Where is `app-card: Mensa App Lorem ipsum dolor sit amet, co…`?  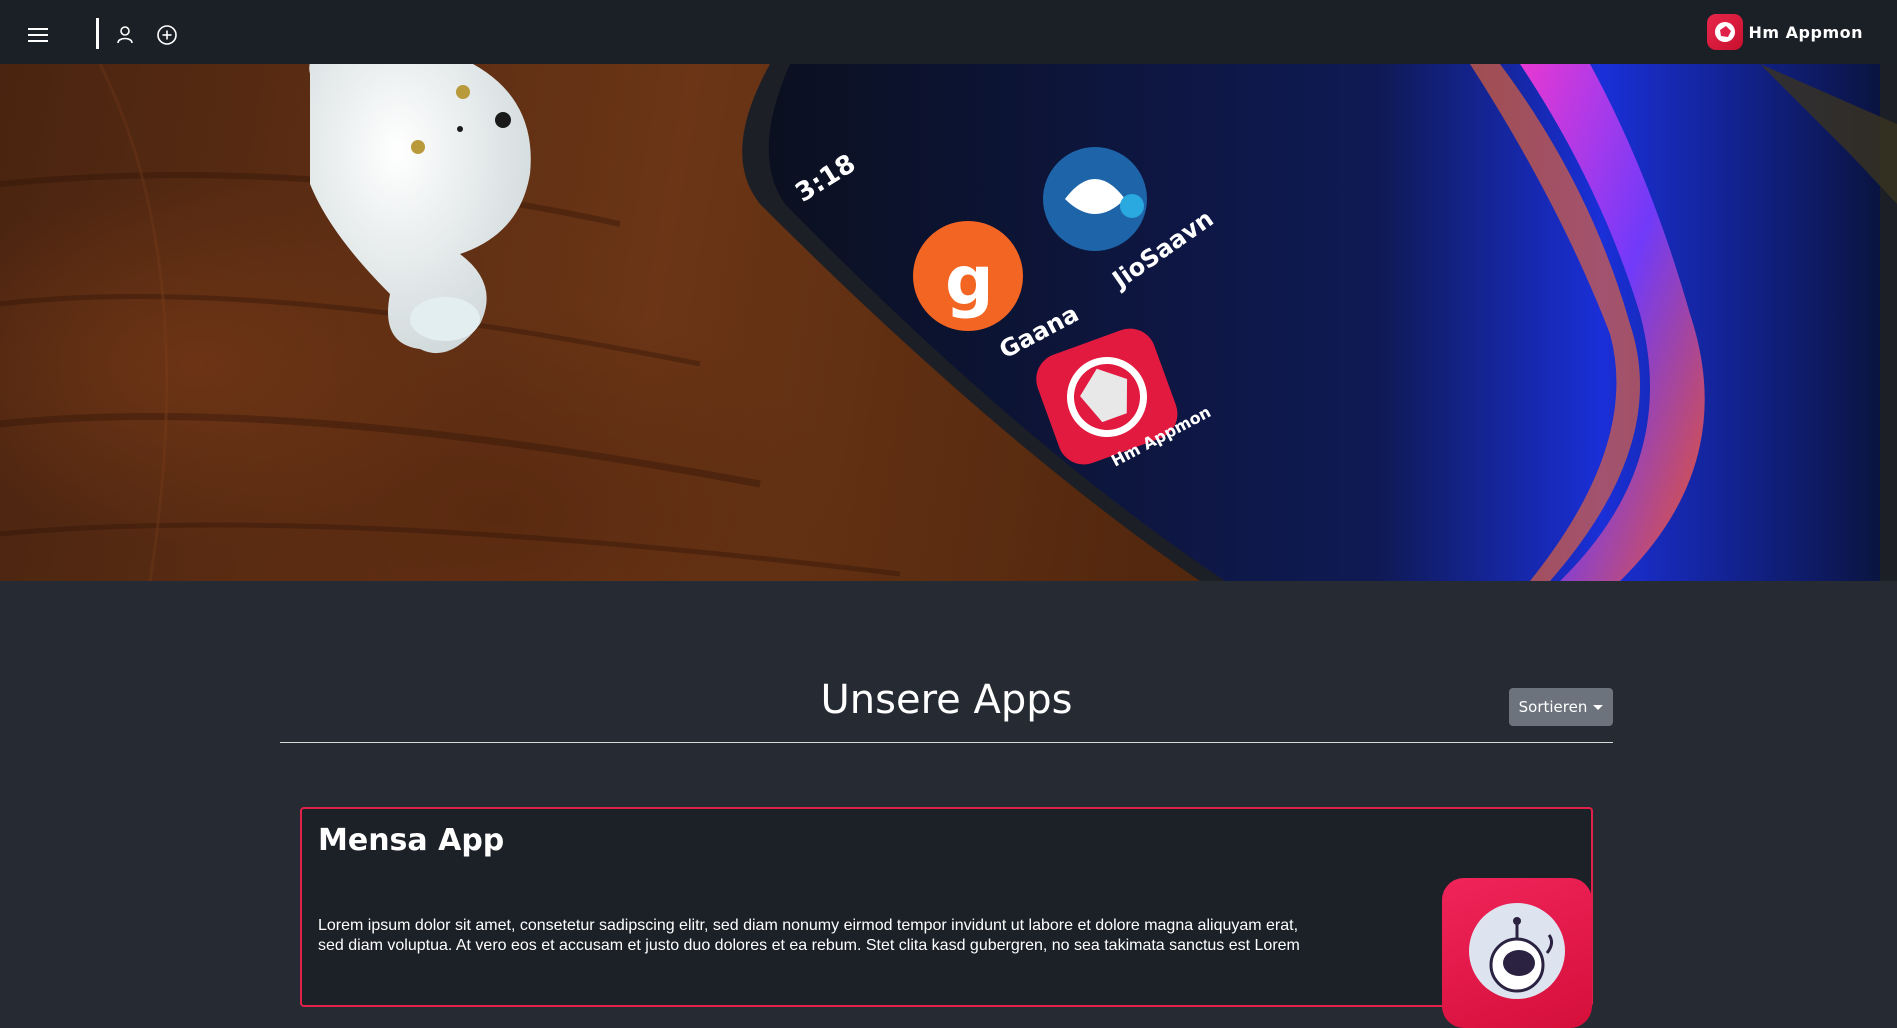 app-card: Mensa App Lorem ipsum dolor sit amet, co… is located at coordinates (946, 917).